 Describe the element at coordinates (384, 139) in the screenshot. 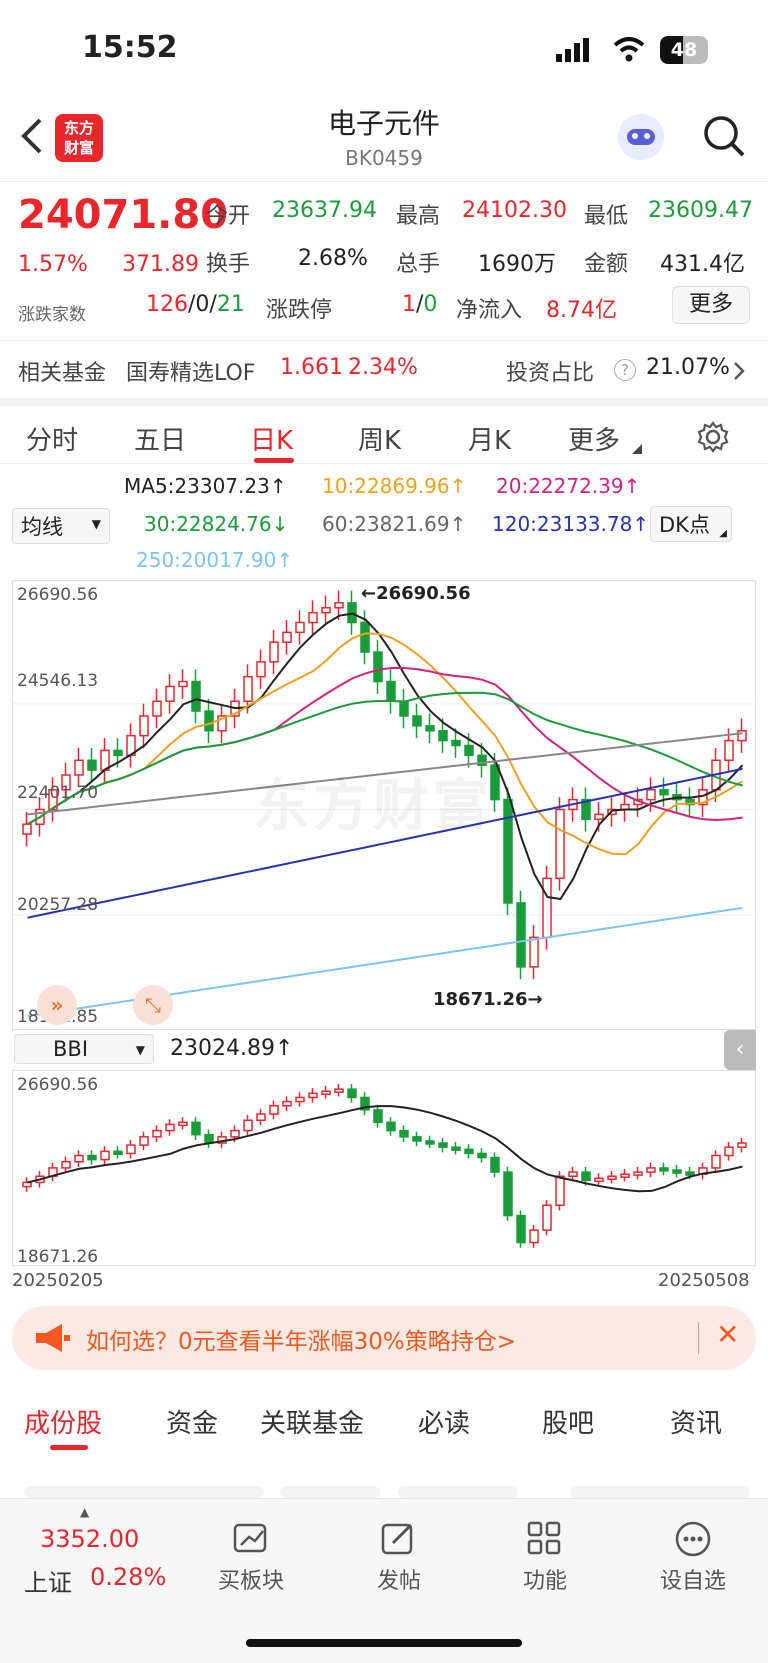

I see `nav-bar: 东方 财富 电子元件 BK0459` at that location.